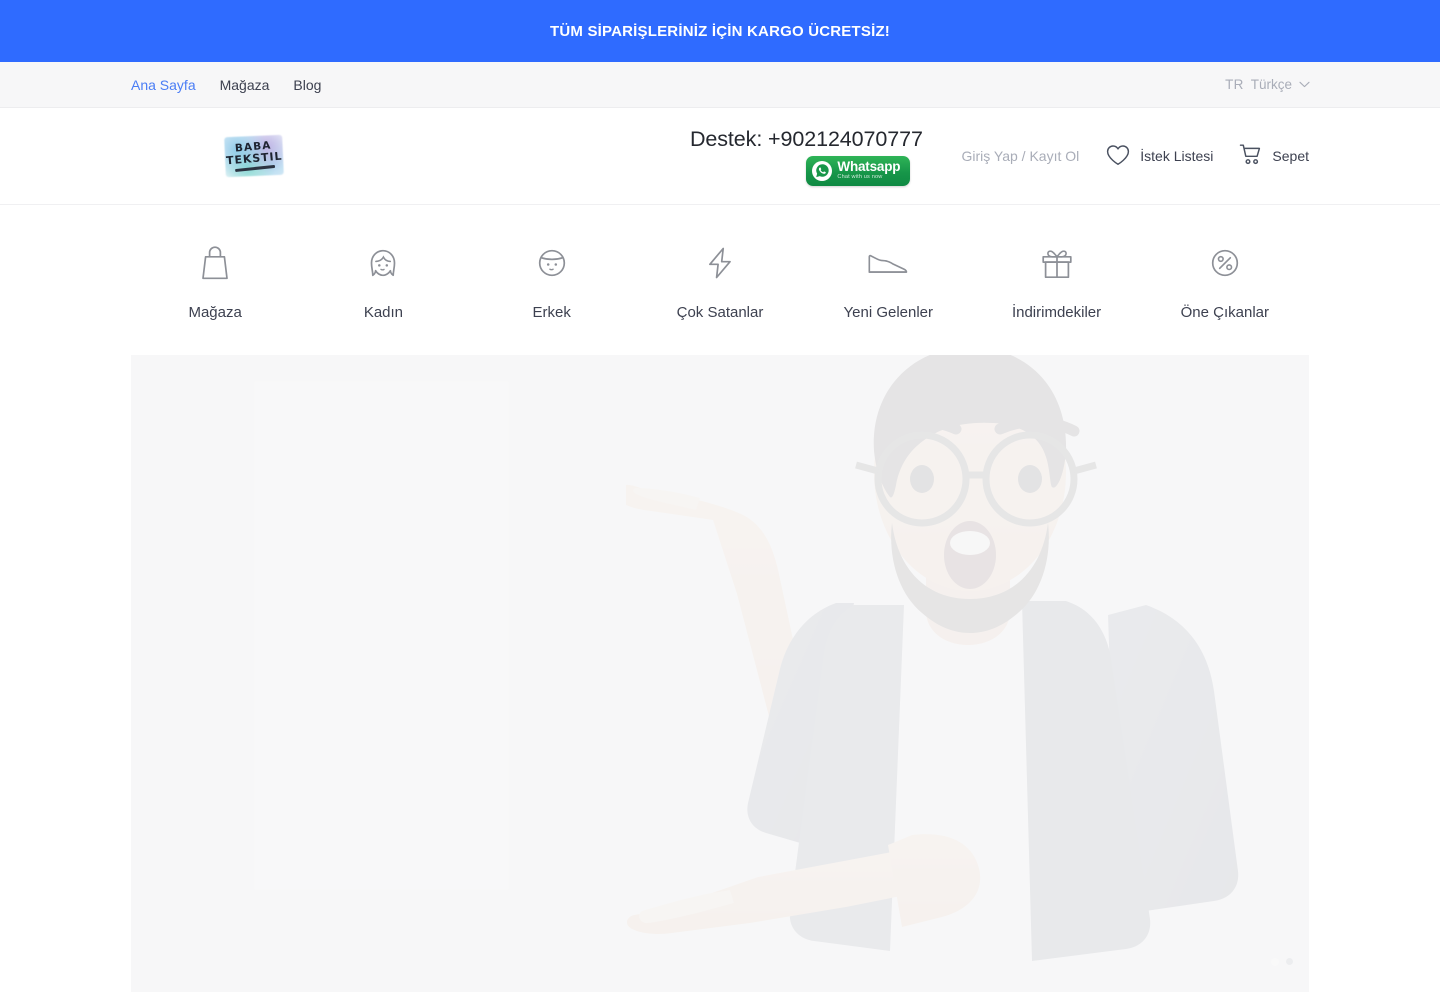 This screenshot has height=1000, width=1440. Describe the element at coordinates (383, 263) in the screenshot. I see `woman-face-icon` at that location.